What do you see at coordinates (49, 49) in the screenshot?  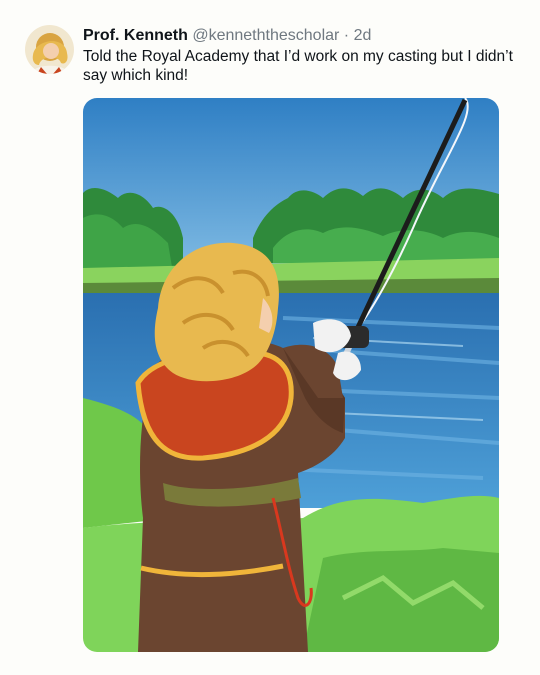 I see `author-avatar` at bounding box center [49, 49].